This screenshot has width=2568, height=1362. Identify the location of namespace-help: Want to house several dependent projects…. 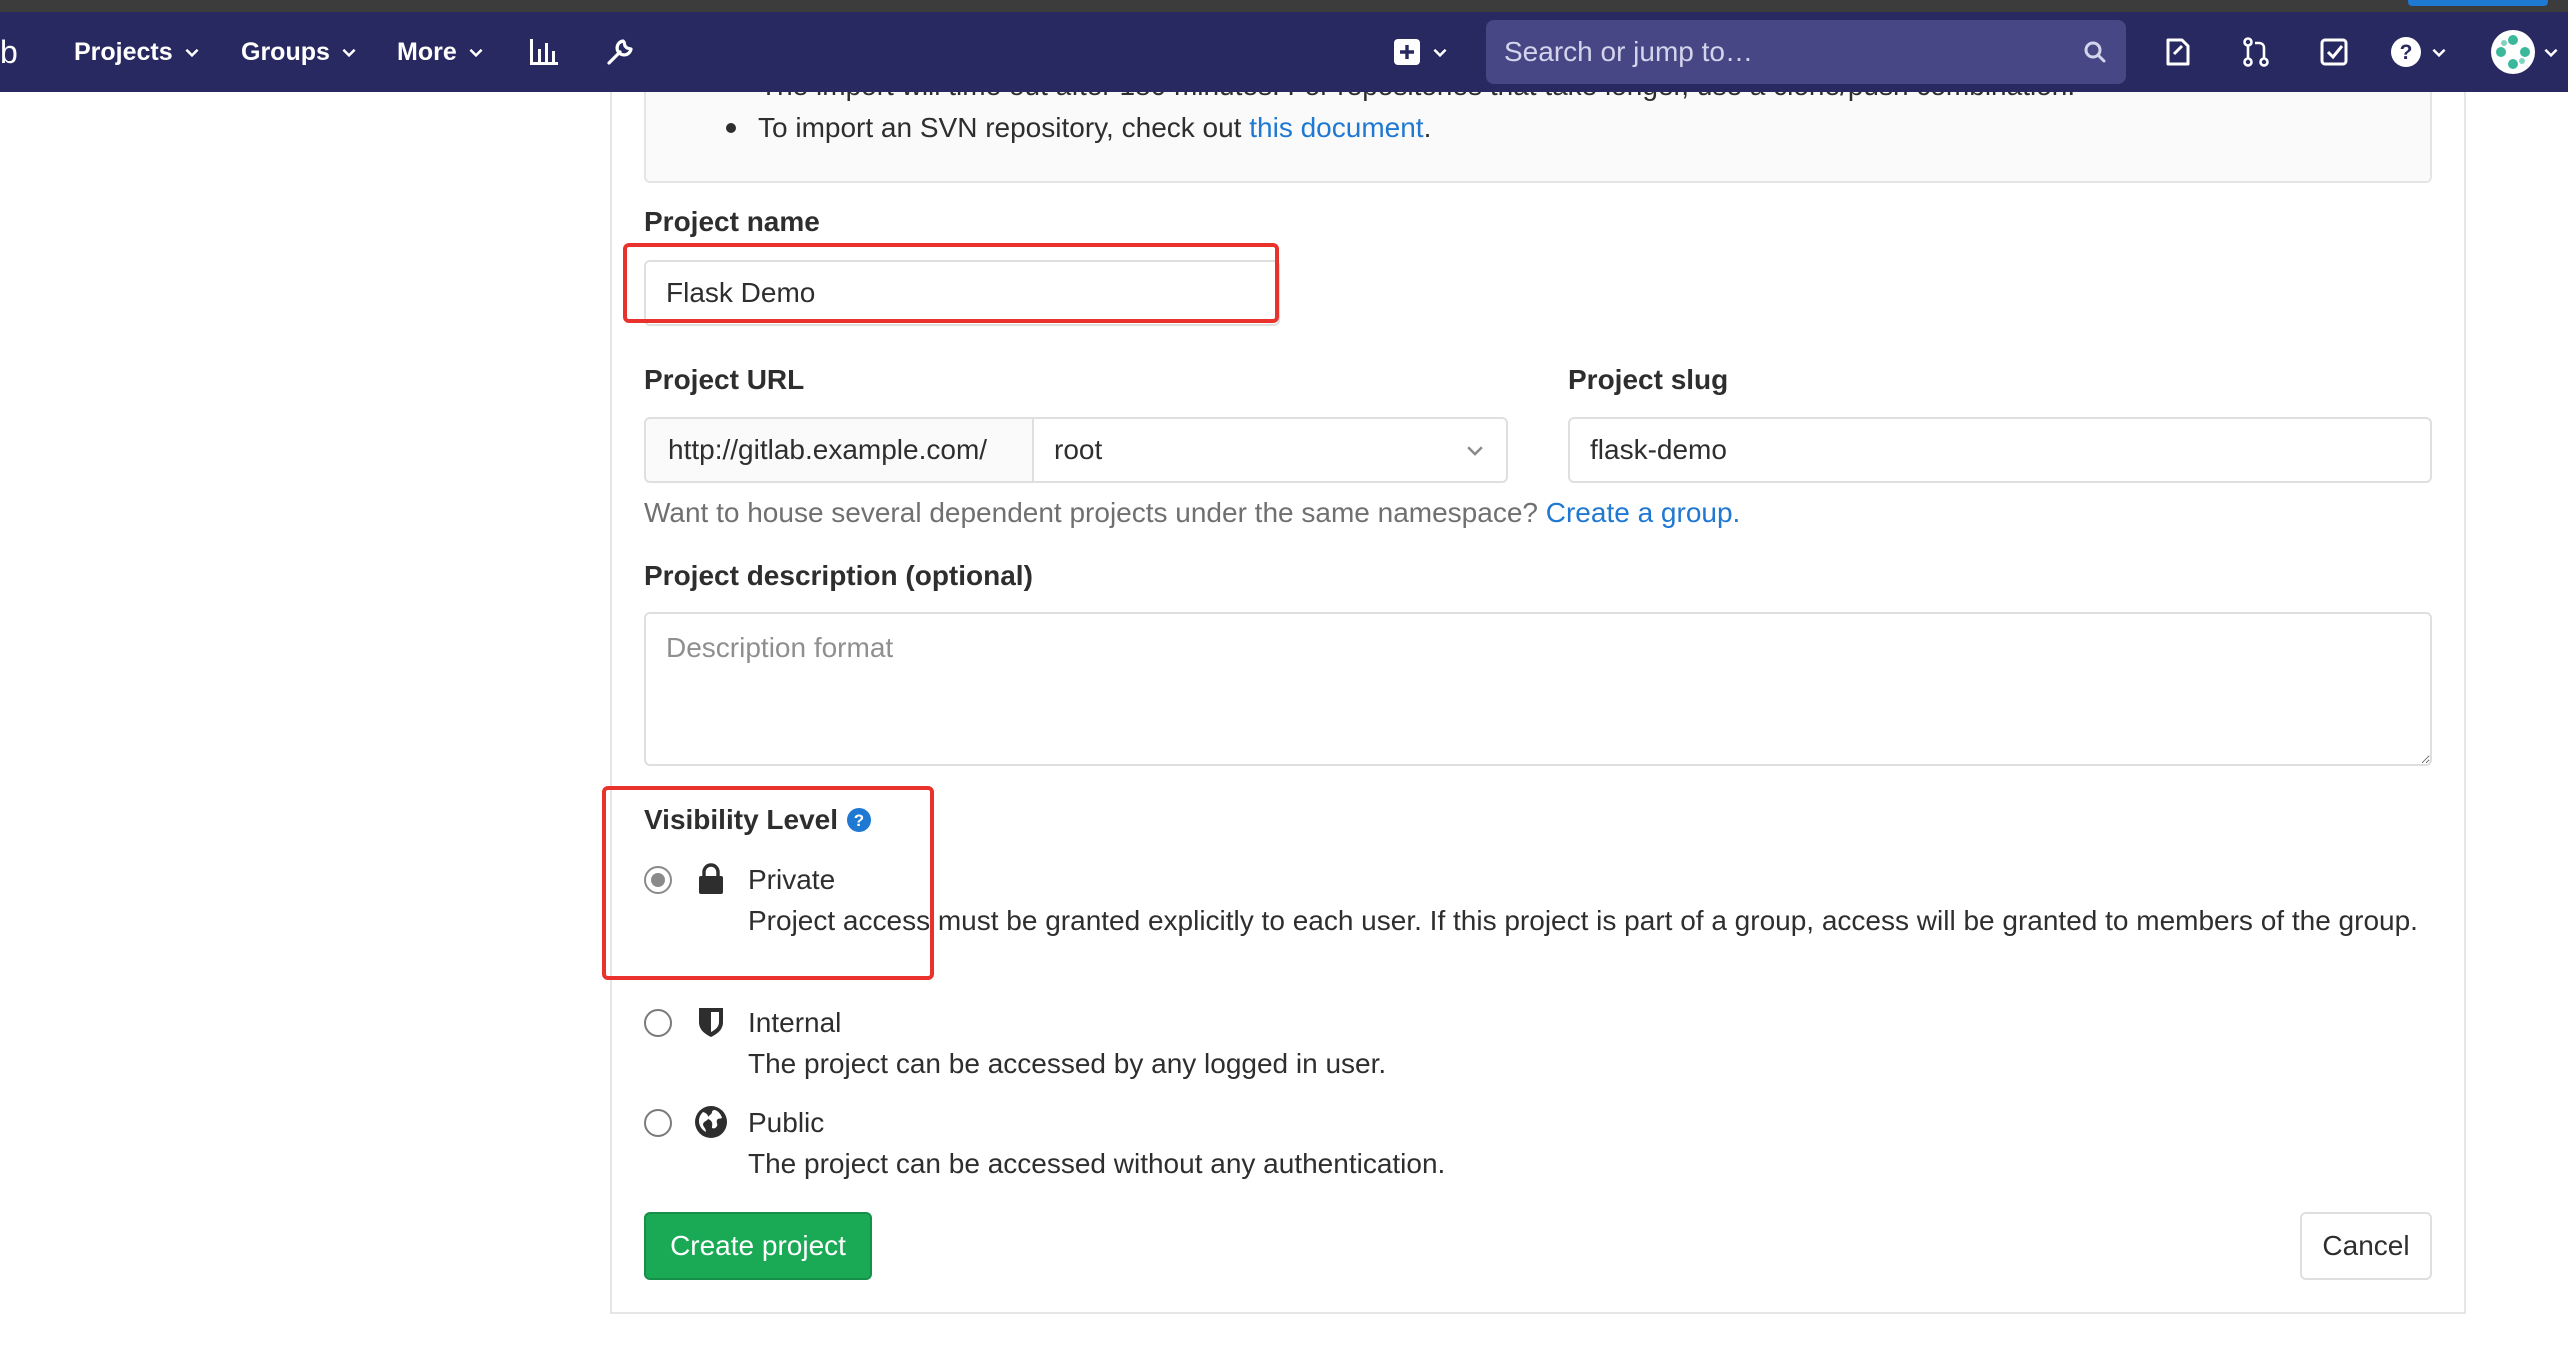
(1095, 512).